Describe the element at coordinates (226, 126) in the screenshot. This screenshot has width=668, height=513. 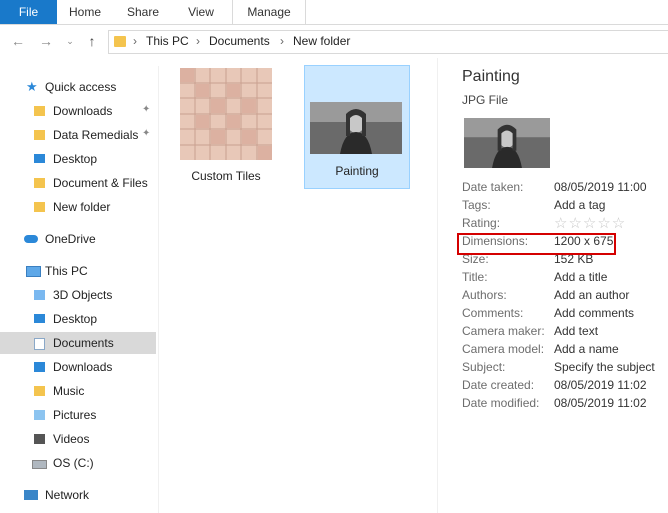
I see `file-item-custom-tiles: Custom Tiles` at that location.